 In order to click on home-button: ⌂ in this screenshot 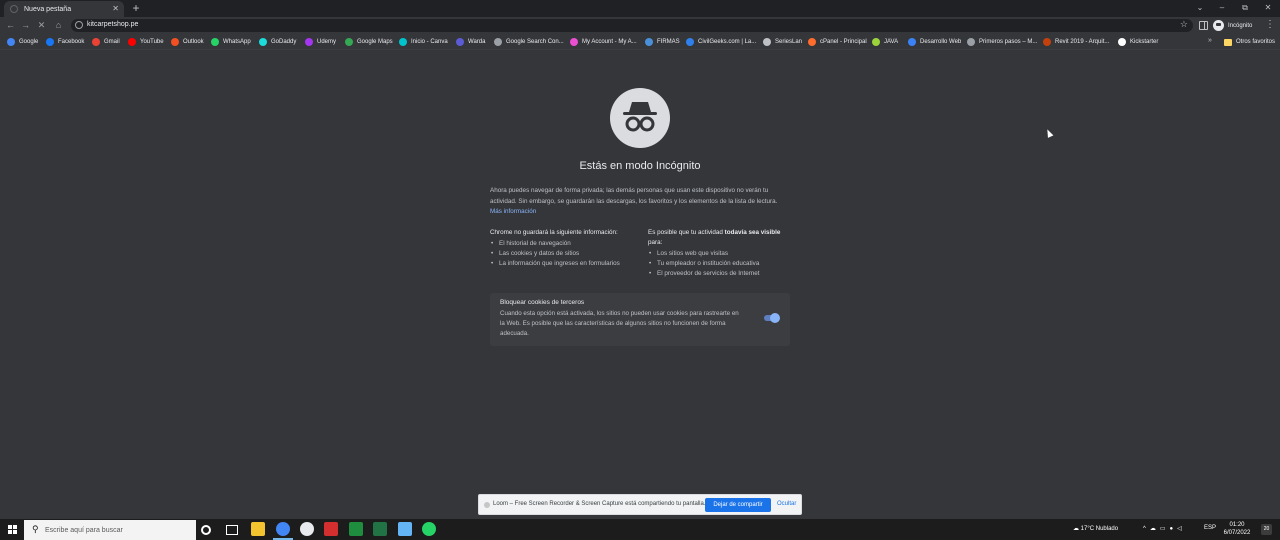, I will do `click(58, 25)`.